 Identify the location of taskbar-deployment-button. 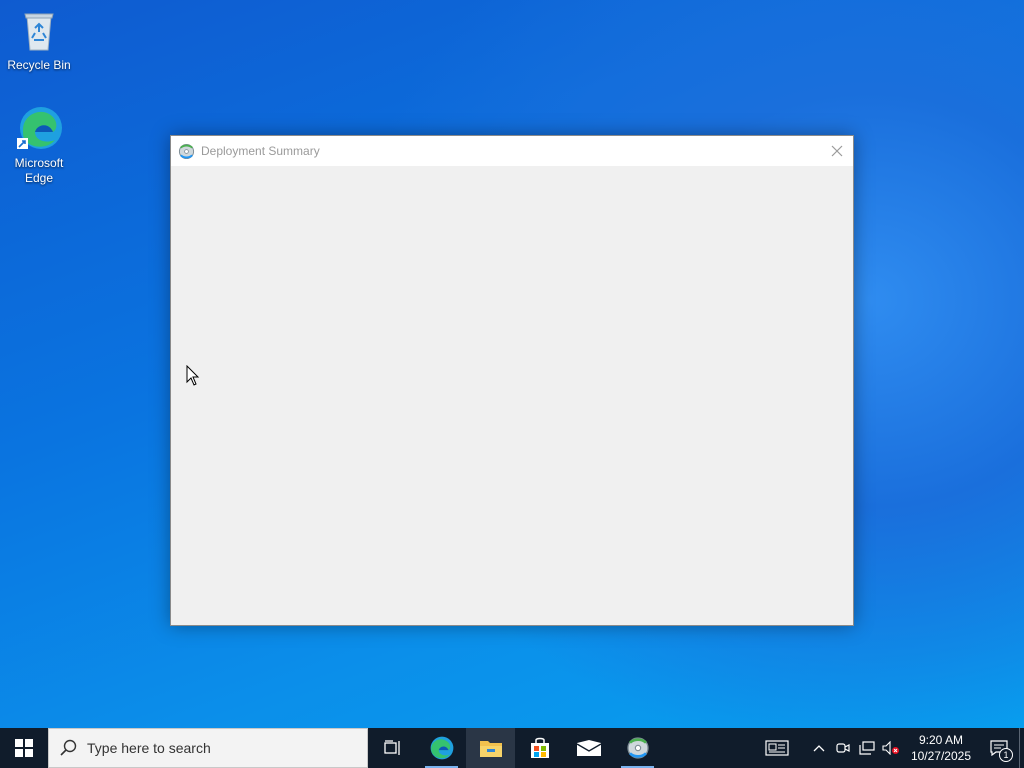
(637, 748).